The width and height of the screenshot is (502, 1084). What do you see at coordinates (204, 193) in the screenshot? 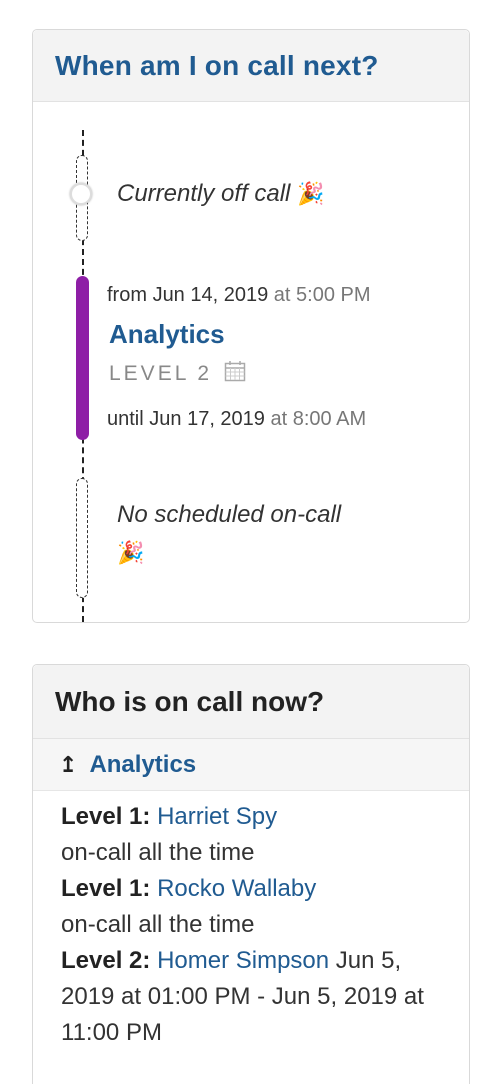
I see `current-status-text: Currently off call` at bounding box center [204, 193].